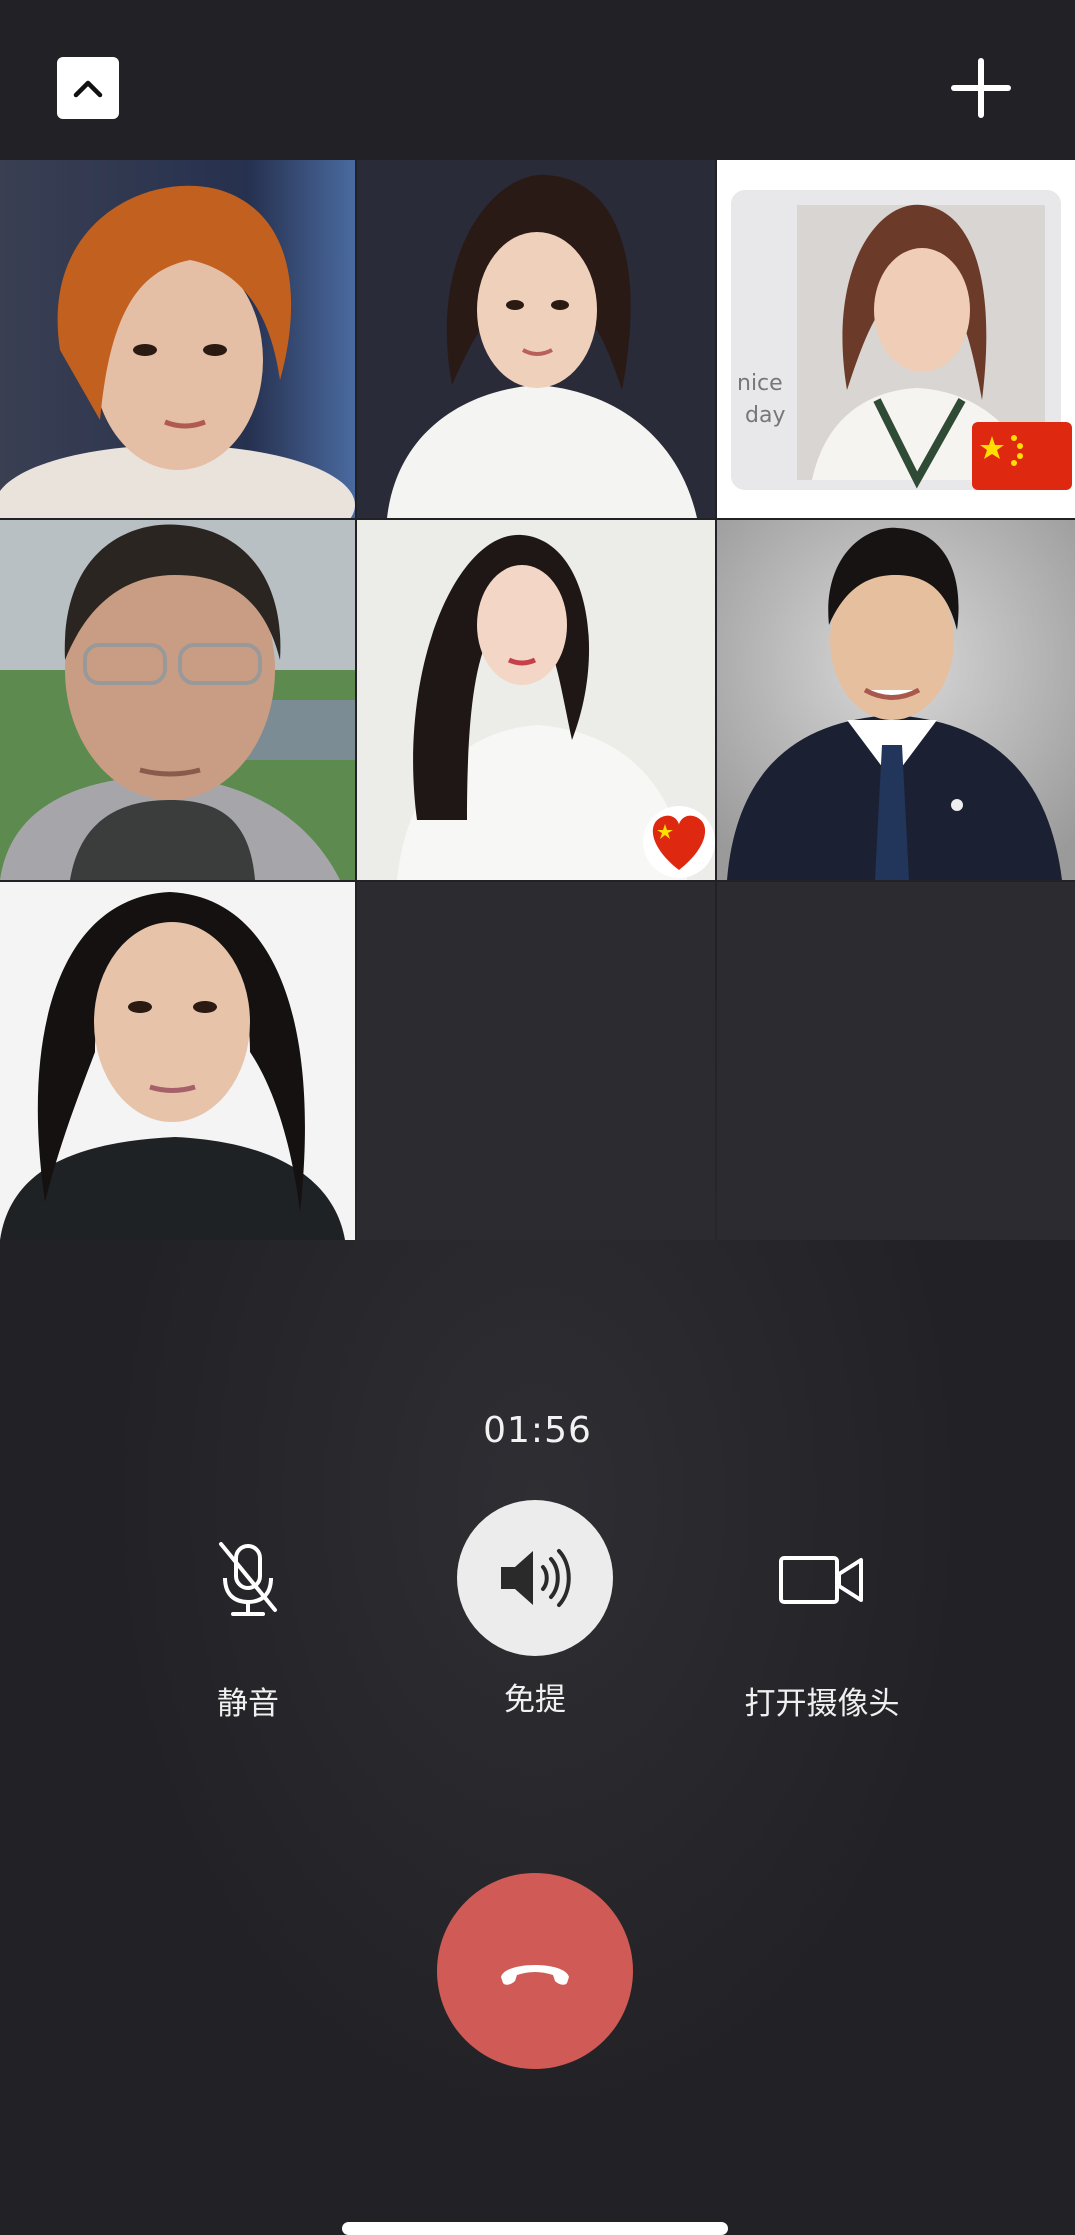 This screenshot has height=2235, width=1075. I want to click on participant-6-portrait, so click(896, 700).